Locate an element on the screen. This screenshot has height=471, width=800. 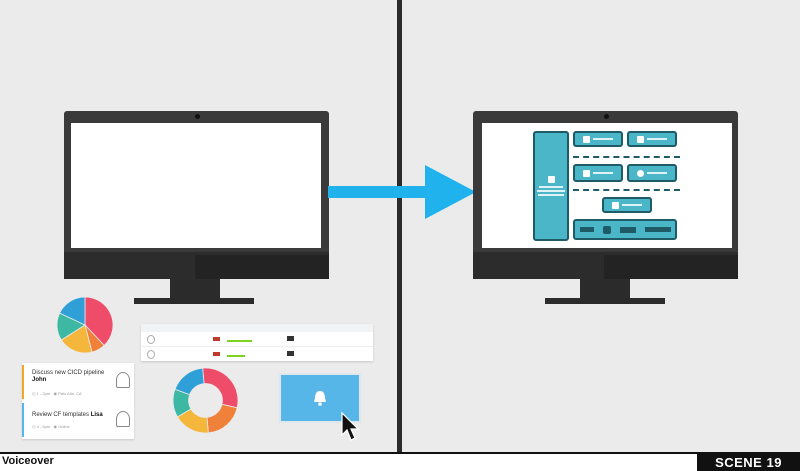
right-monitor-chin-panel is located at coordinates (671, 267).